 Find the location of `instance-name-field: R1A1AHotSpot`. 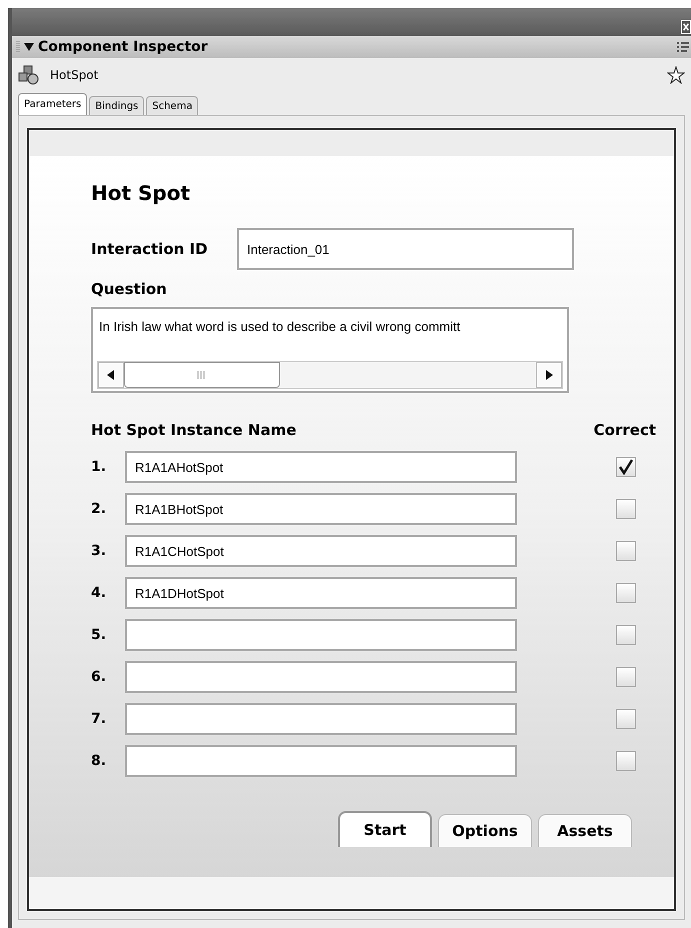

instance-name-field: R1A1AHotSpot is located at coordinates (321, 467).